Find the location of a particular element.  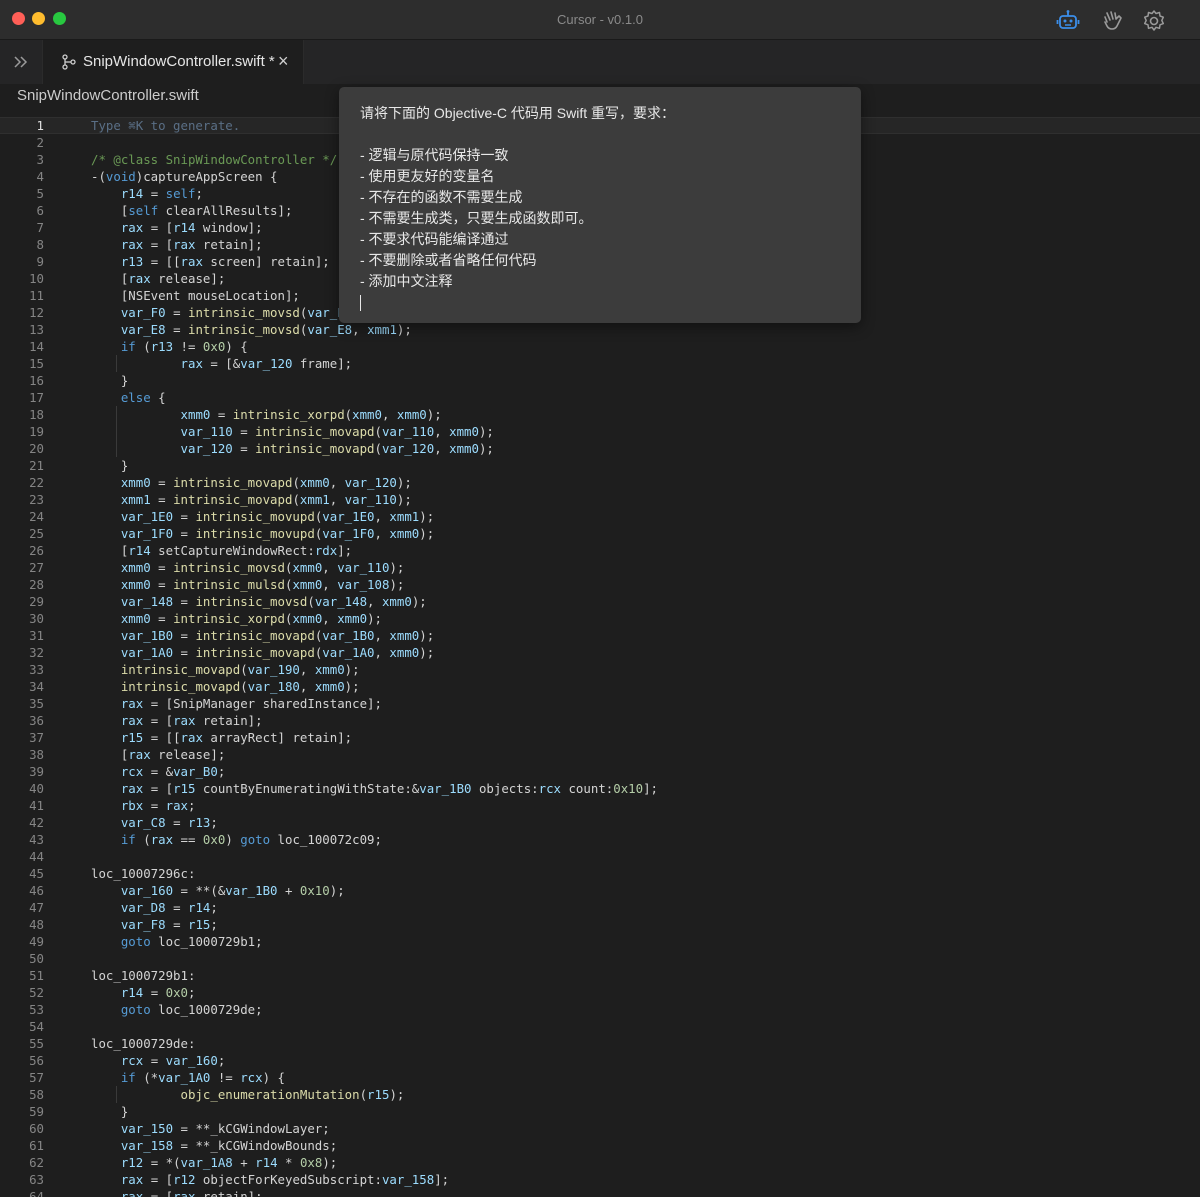

prompt-input-line is located at coordinates (600, 302).